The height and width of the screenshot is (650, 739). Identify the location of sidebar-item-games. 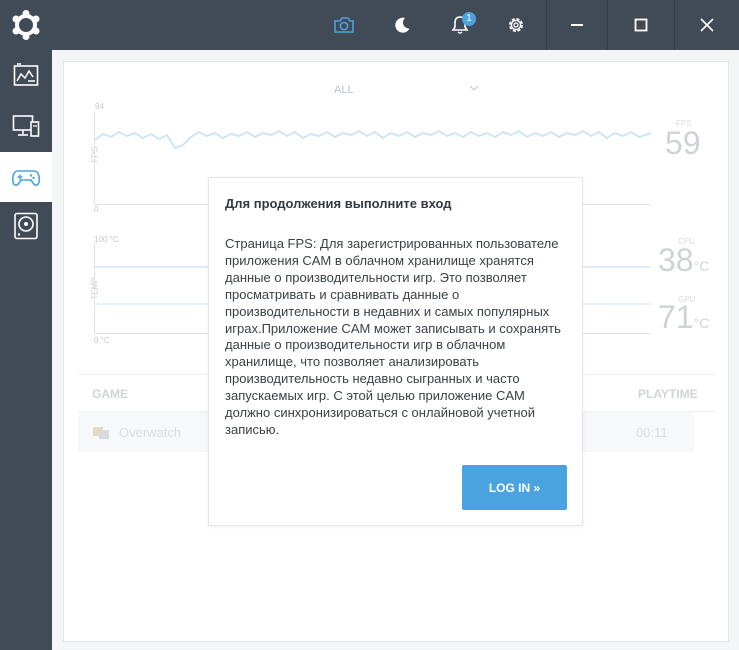
(26, 177).